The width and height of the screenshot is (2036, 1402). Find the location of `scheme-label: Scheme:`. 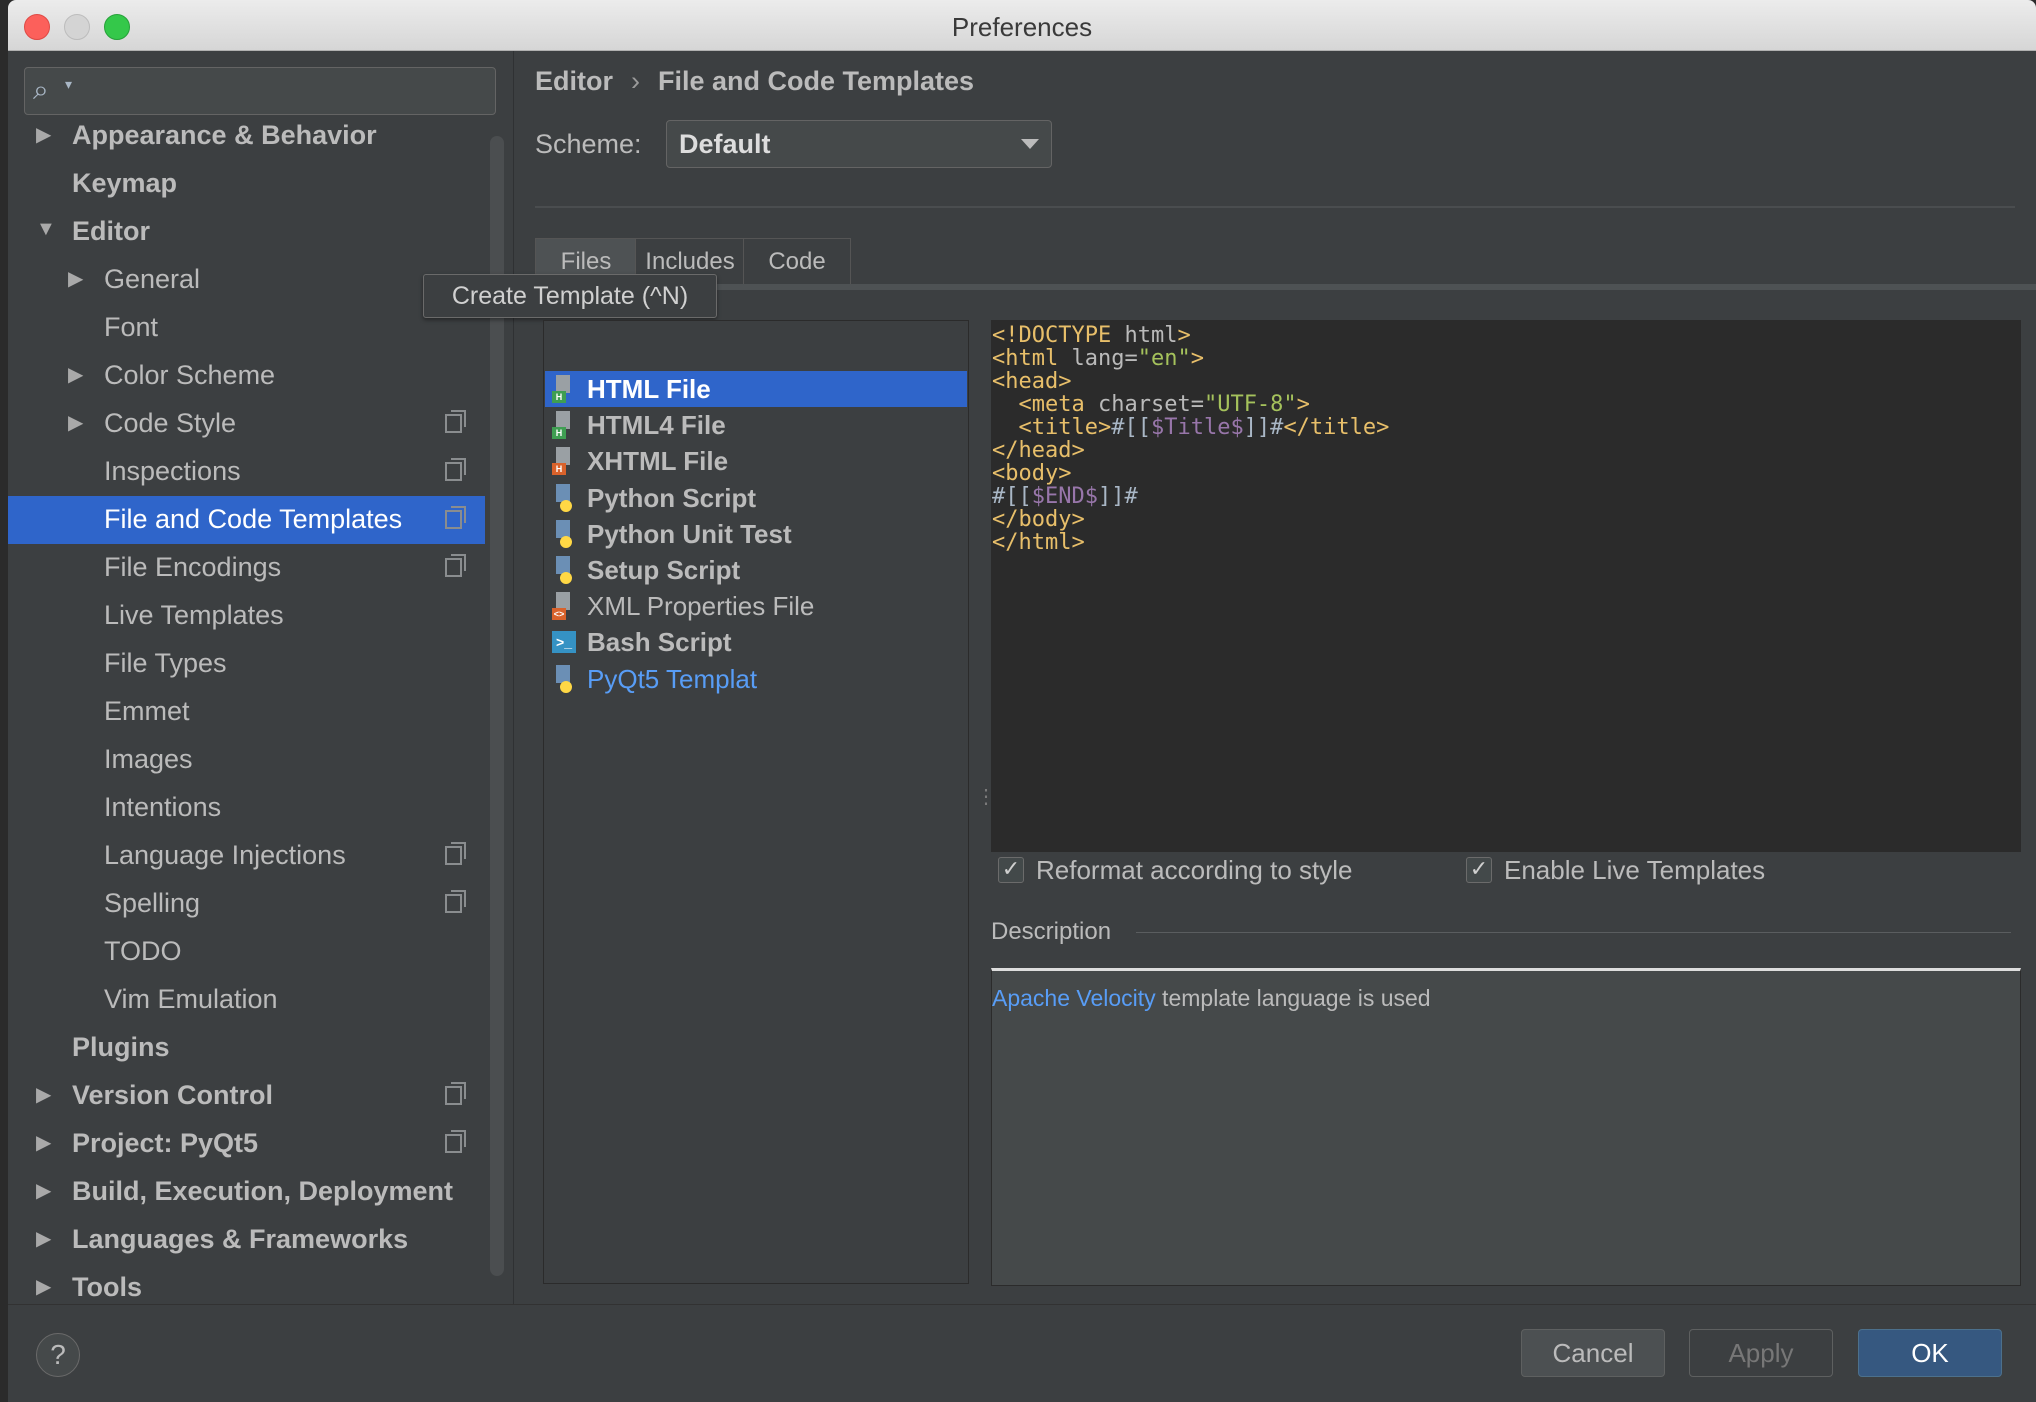

scheme-label: Scheme: is located at coordinates (588, 144).